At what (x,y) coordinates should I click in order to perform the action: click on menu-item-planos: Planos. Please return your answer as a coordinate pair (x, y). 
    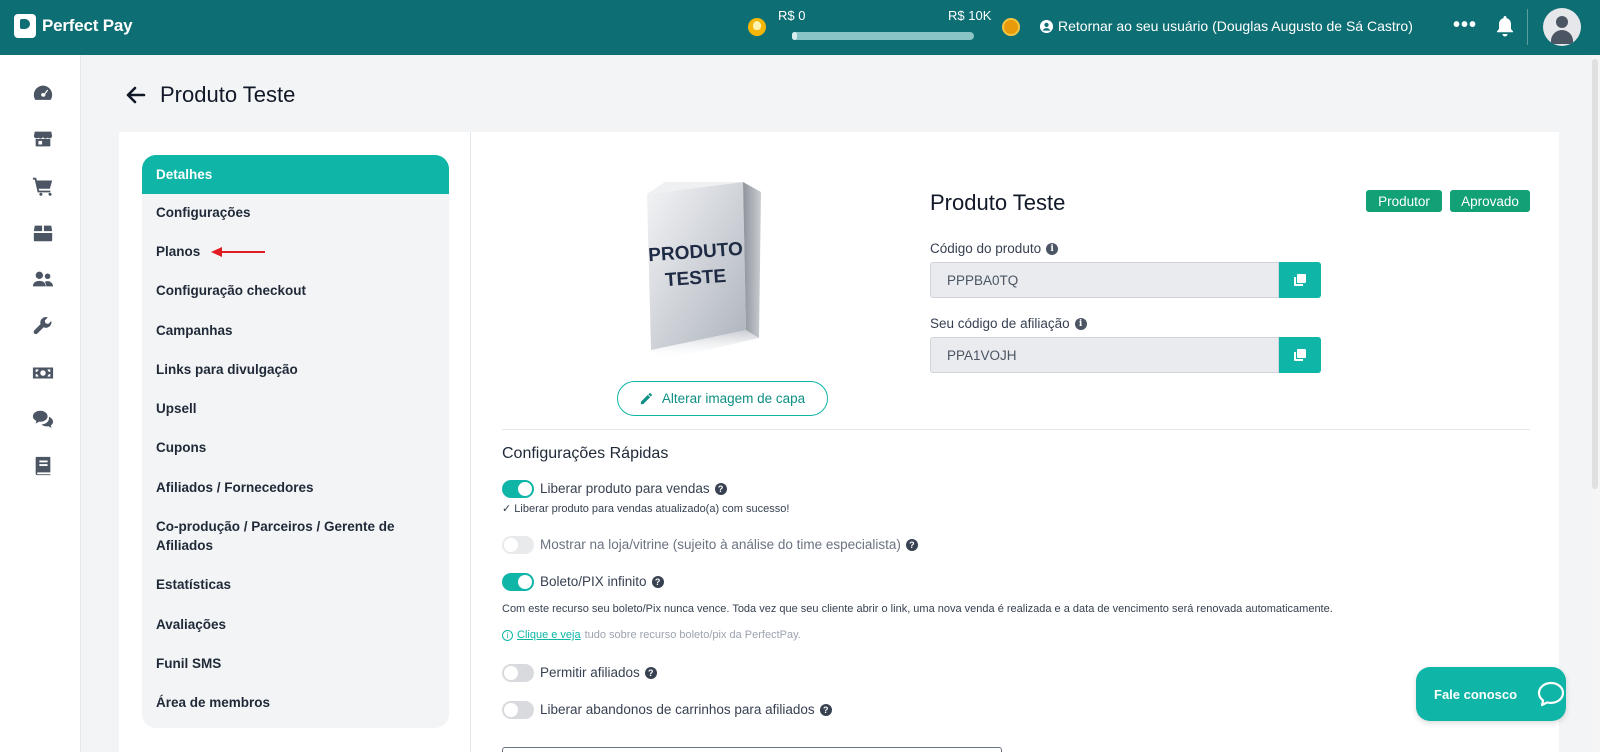
    Looking at the image, I should click on (295, 251).